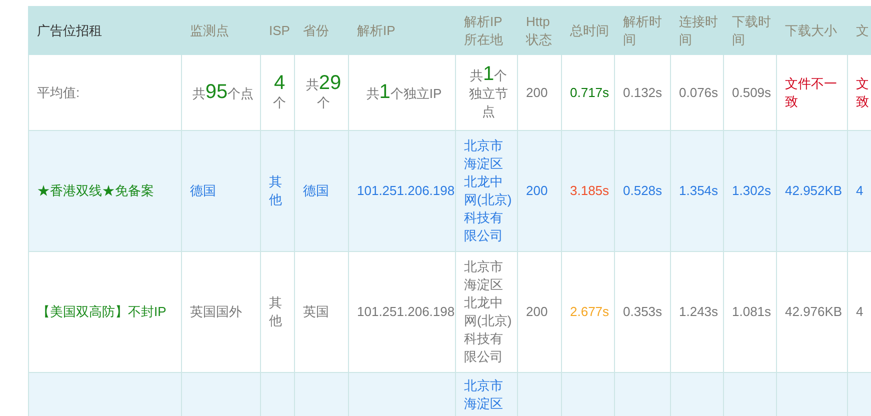  What do you see at coordinates (750, 30) in the screenshot?
I see `column-header: 下载时间` at bounding box center [750, 30].